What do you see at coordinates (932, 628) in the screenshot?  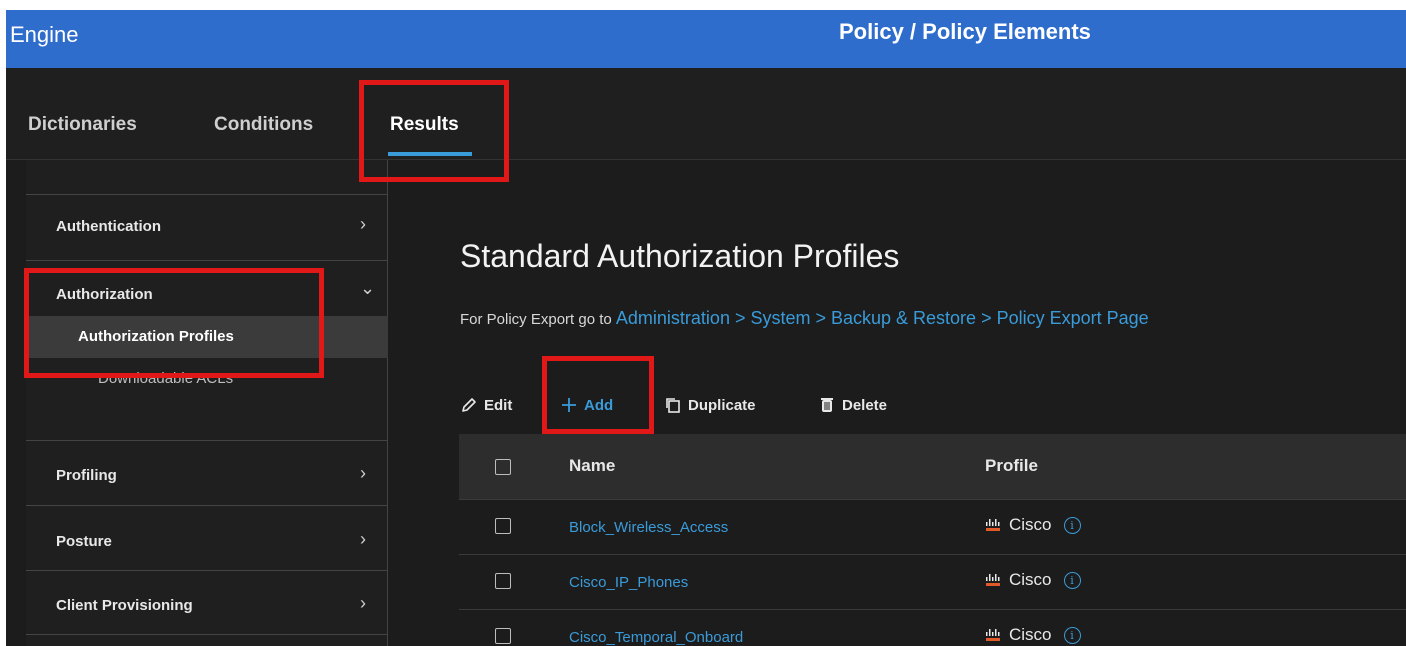 I see `table-row: Cisco_Temporal_Onboard Cisco i` at bounding box center [932, 628].